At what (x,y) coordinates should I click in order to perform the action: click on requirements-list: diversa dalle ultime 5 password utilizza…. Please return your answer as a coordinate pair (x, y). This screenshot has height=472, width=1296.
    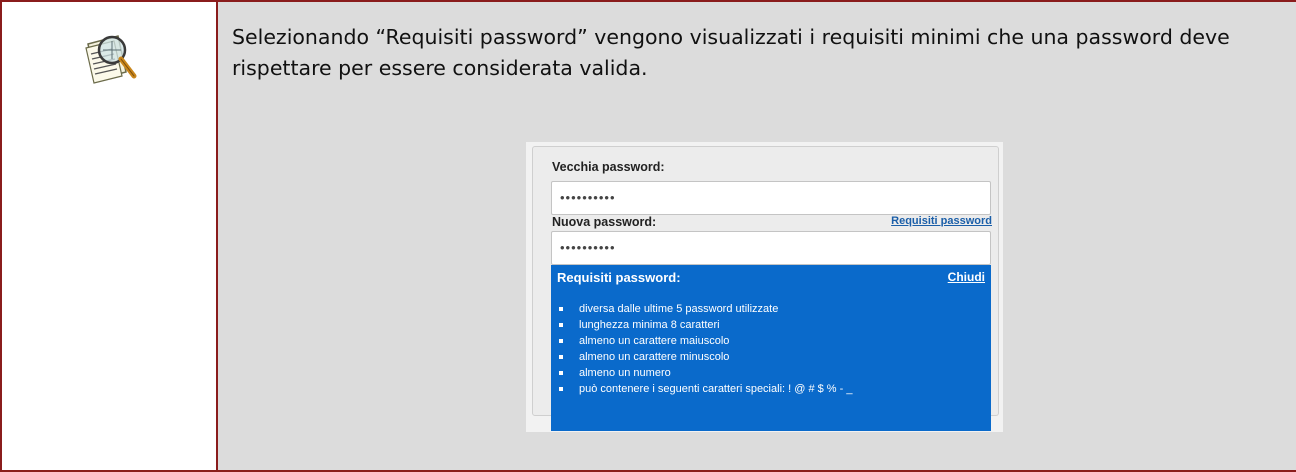
    Looking at the image, I should click on (705, 349).